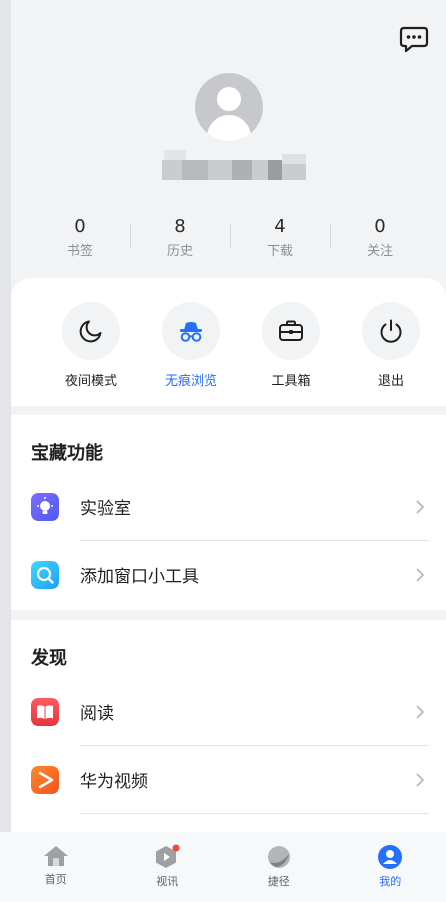  Describe the element at coordinates (280, 240) in the screenshot. I see `stat-downloads: 4 下载` at that location.